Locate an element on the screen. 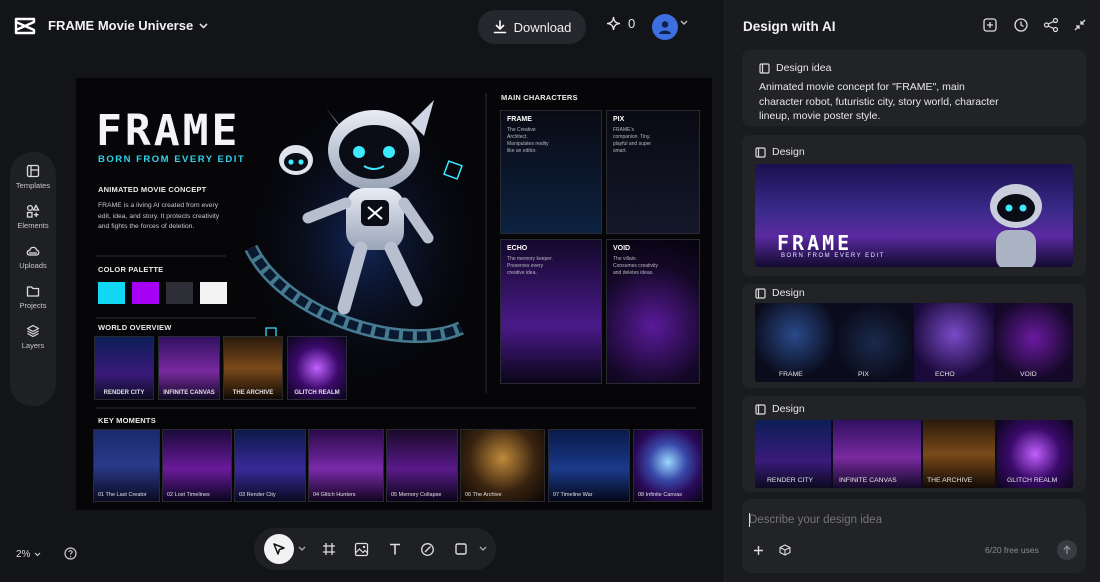 The height and width of the screenshot is (582, 1100). crop-tool-button is located at coordinates (328, 549).